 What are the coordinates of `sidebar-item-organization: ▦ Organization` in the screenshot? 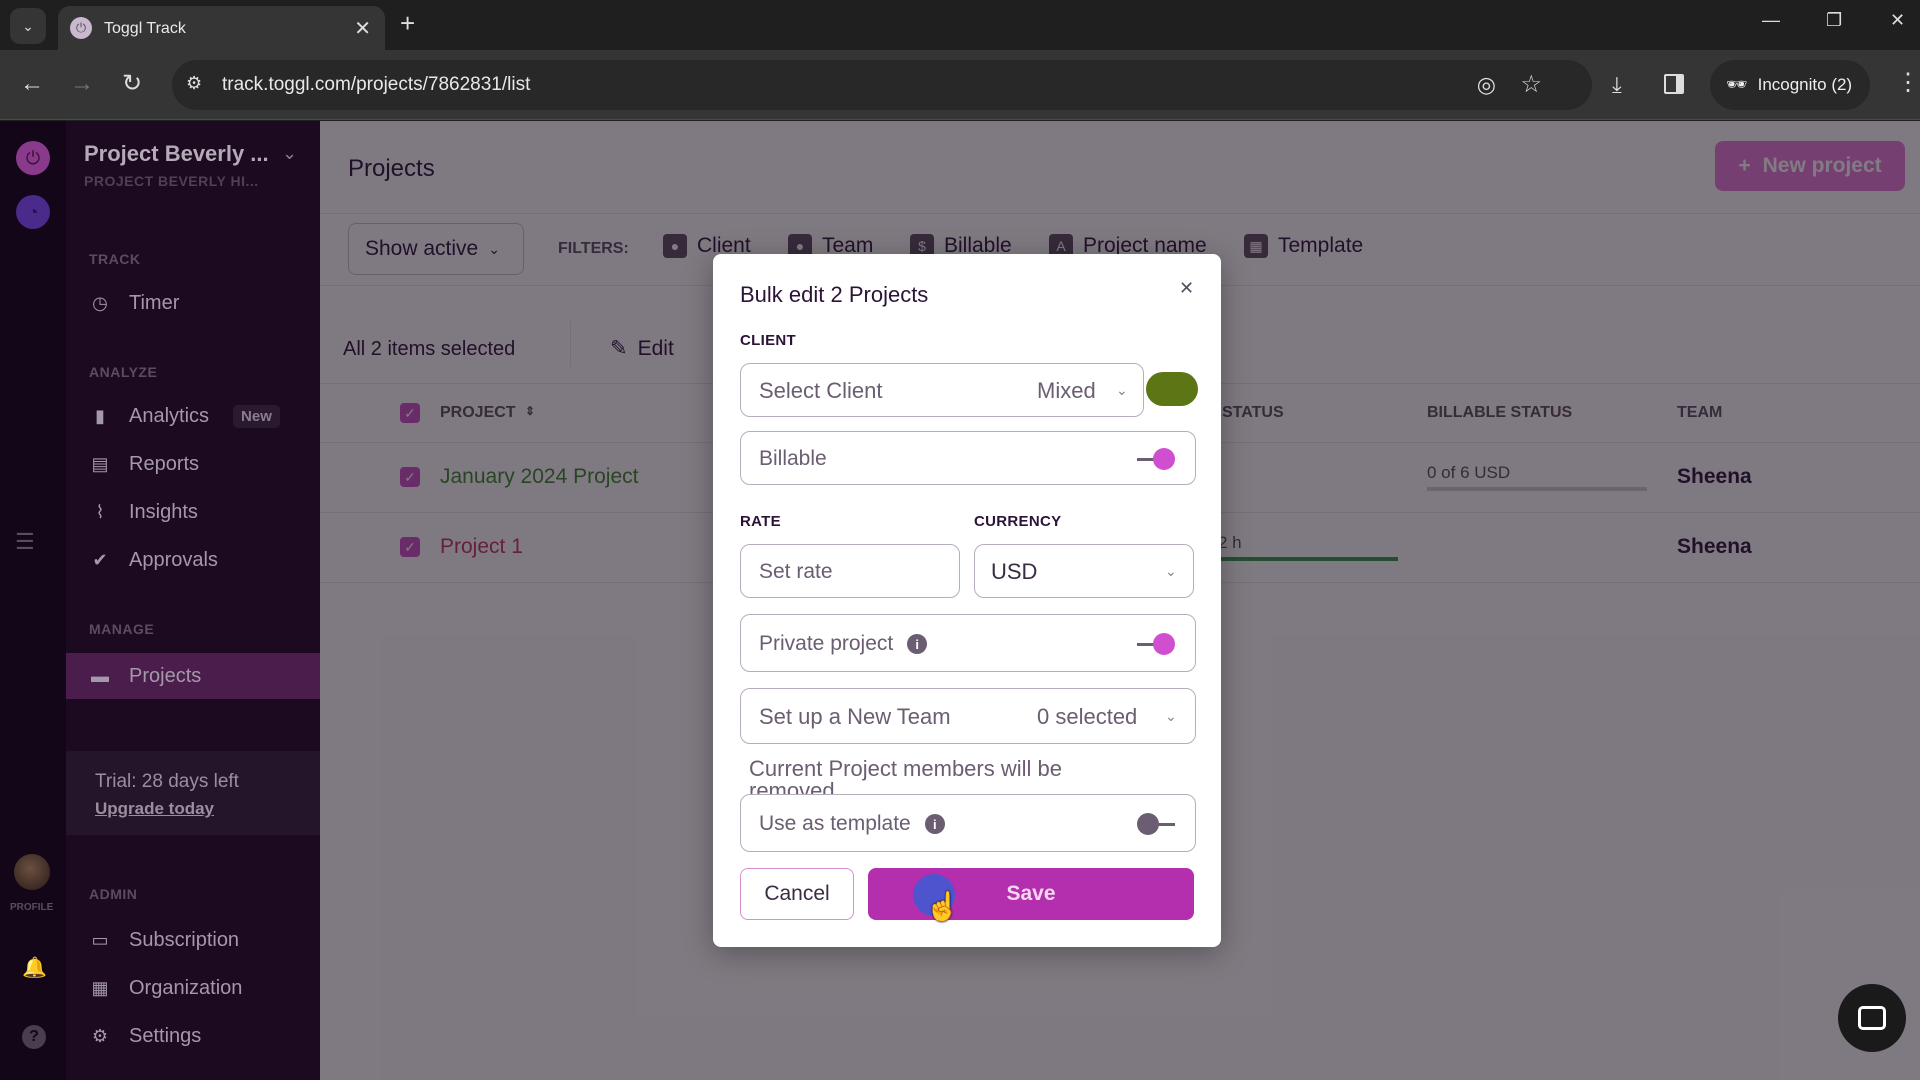 It's located at (193, 988).